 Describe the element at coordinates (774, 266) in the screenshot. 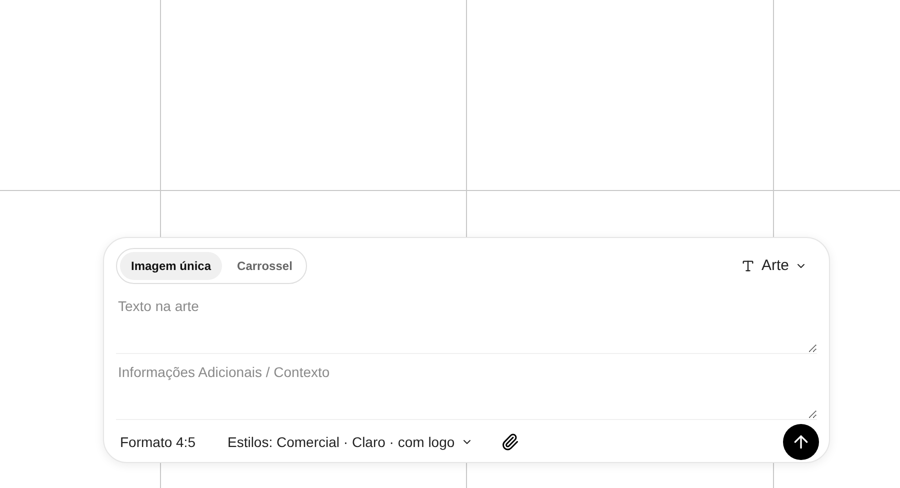

I see `type-dropdown: Arte` at that location.